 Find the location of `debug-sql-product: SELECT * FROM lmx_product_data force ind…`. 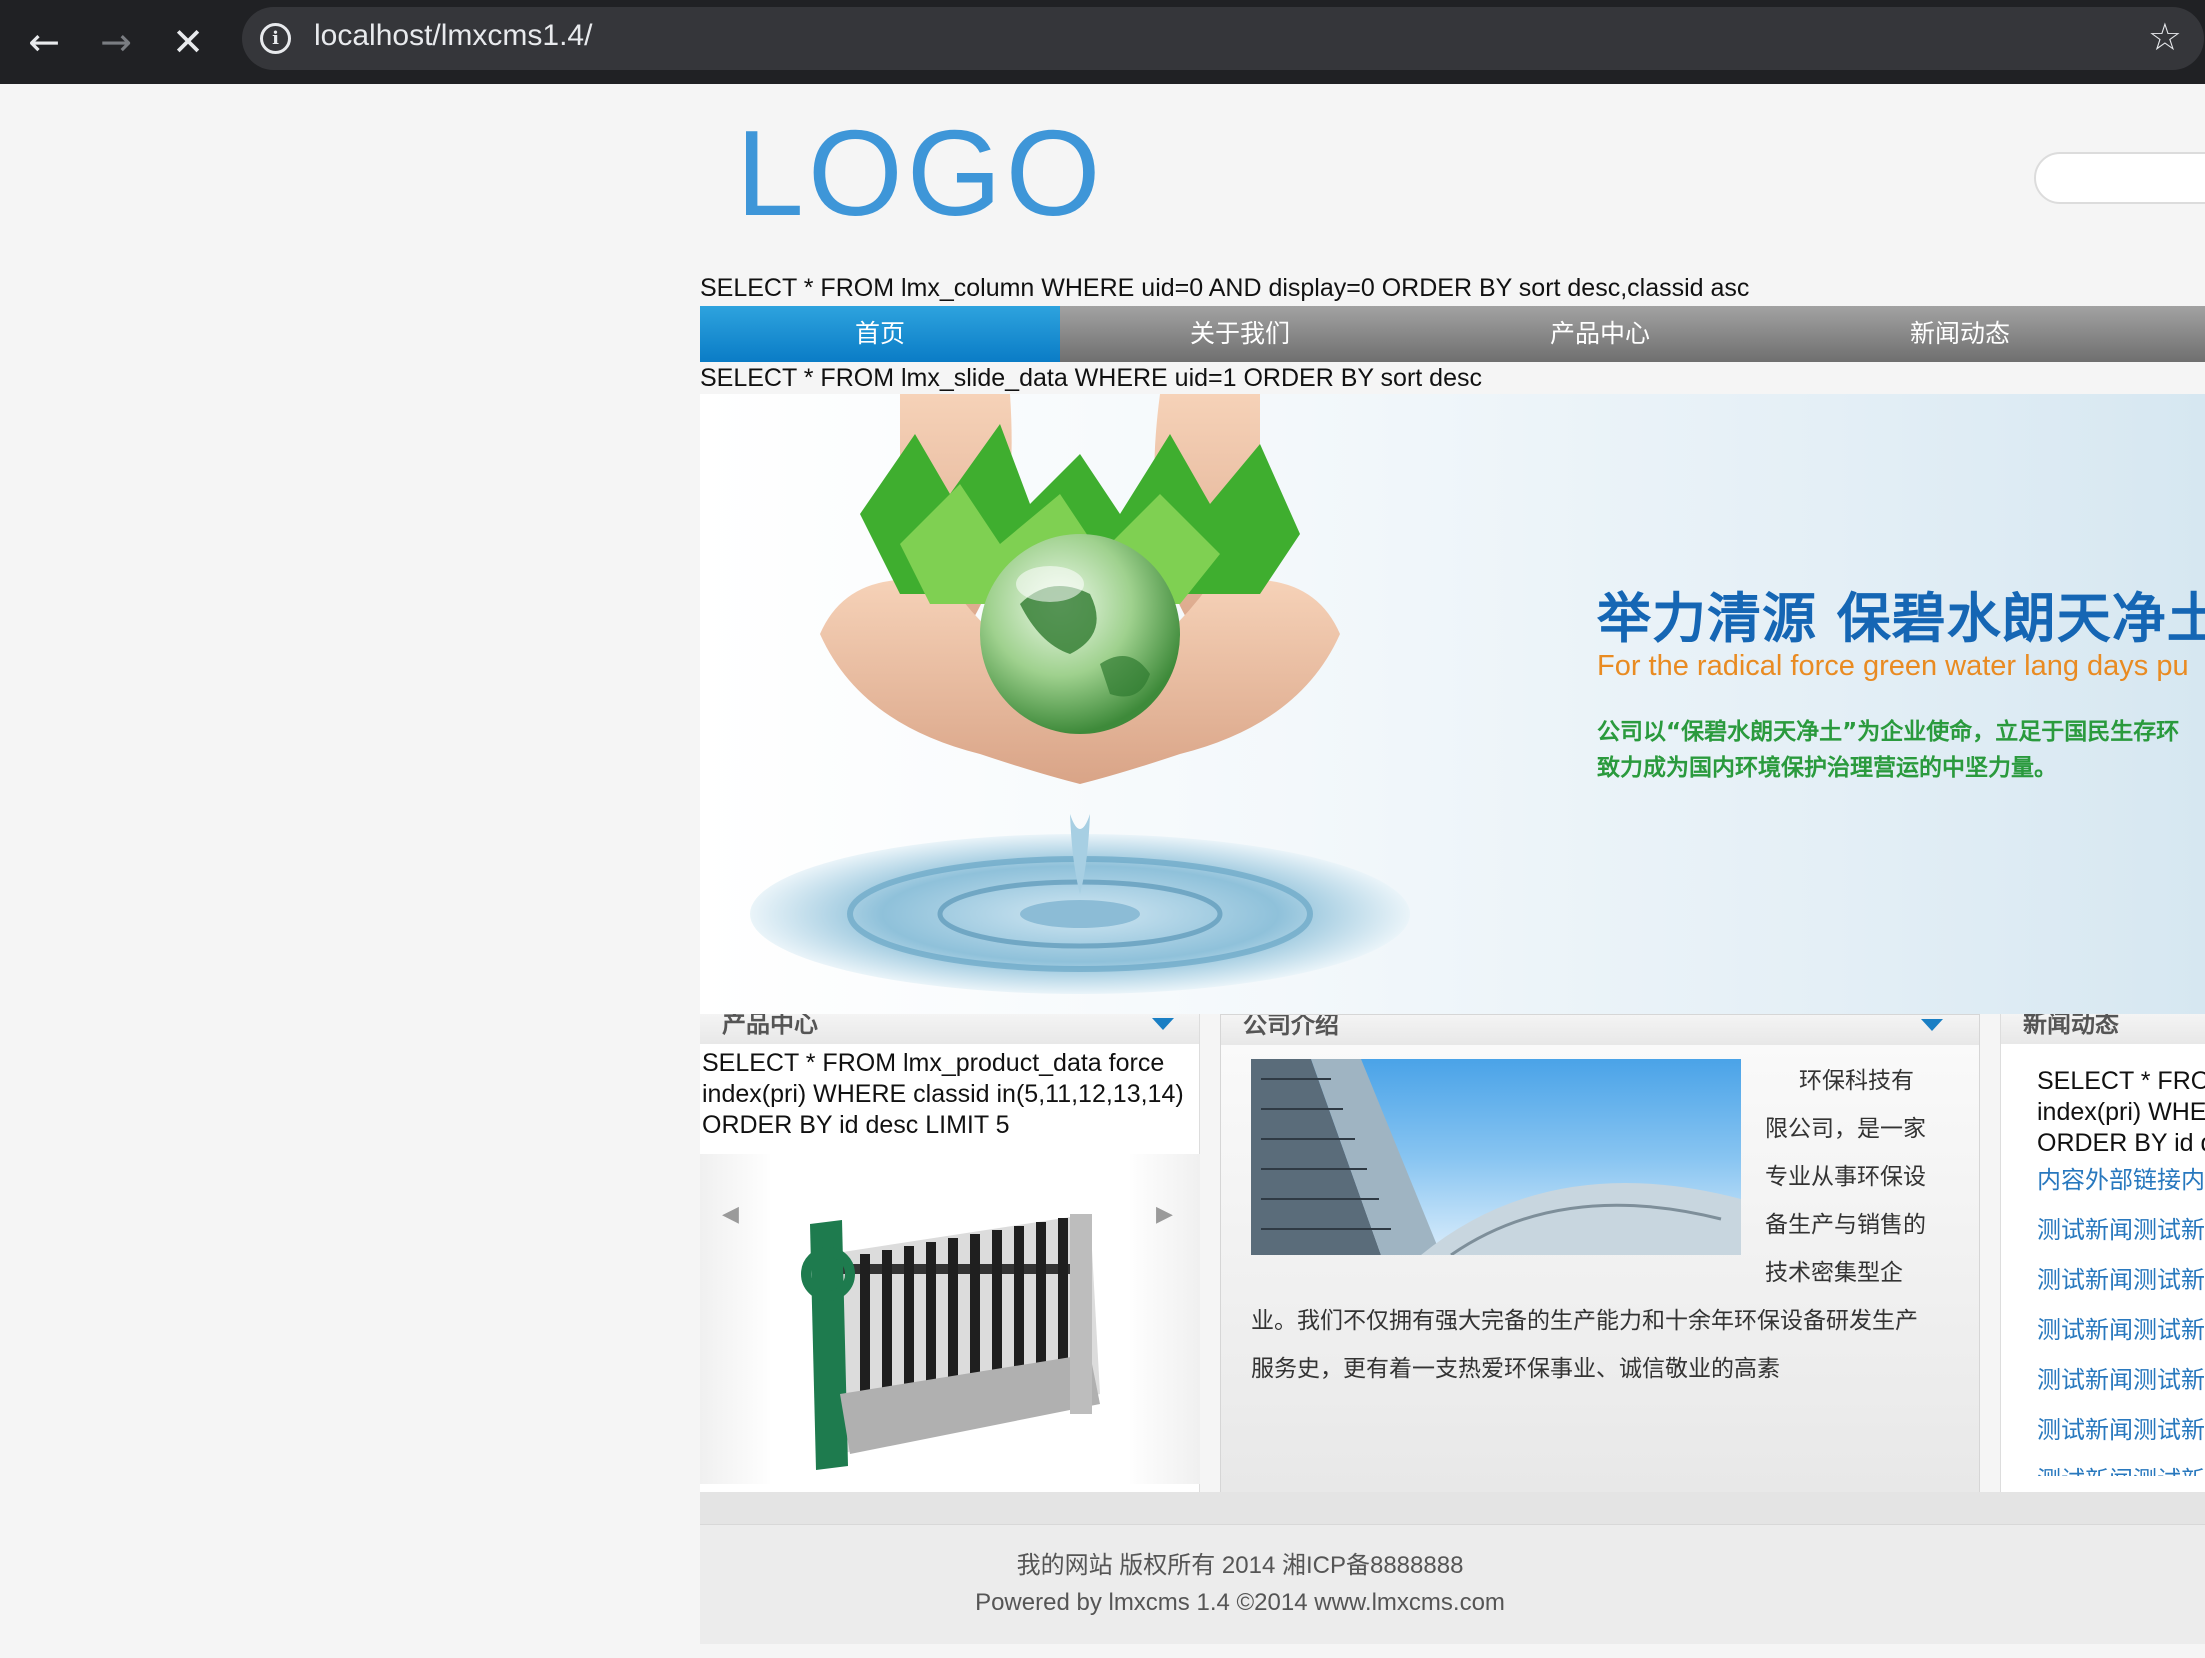

debug-sql-product: SELECT * FROM lmx_product_data force ind… is located at coordinates (950, 1094).